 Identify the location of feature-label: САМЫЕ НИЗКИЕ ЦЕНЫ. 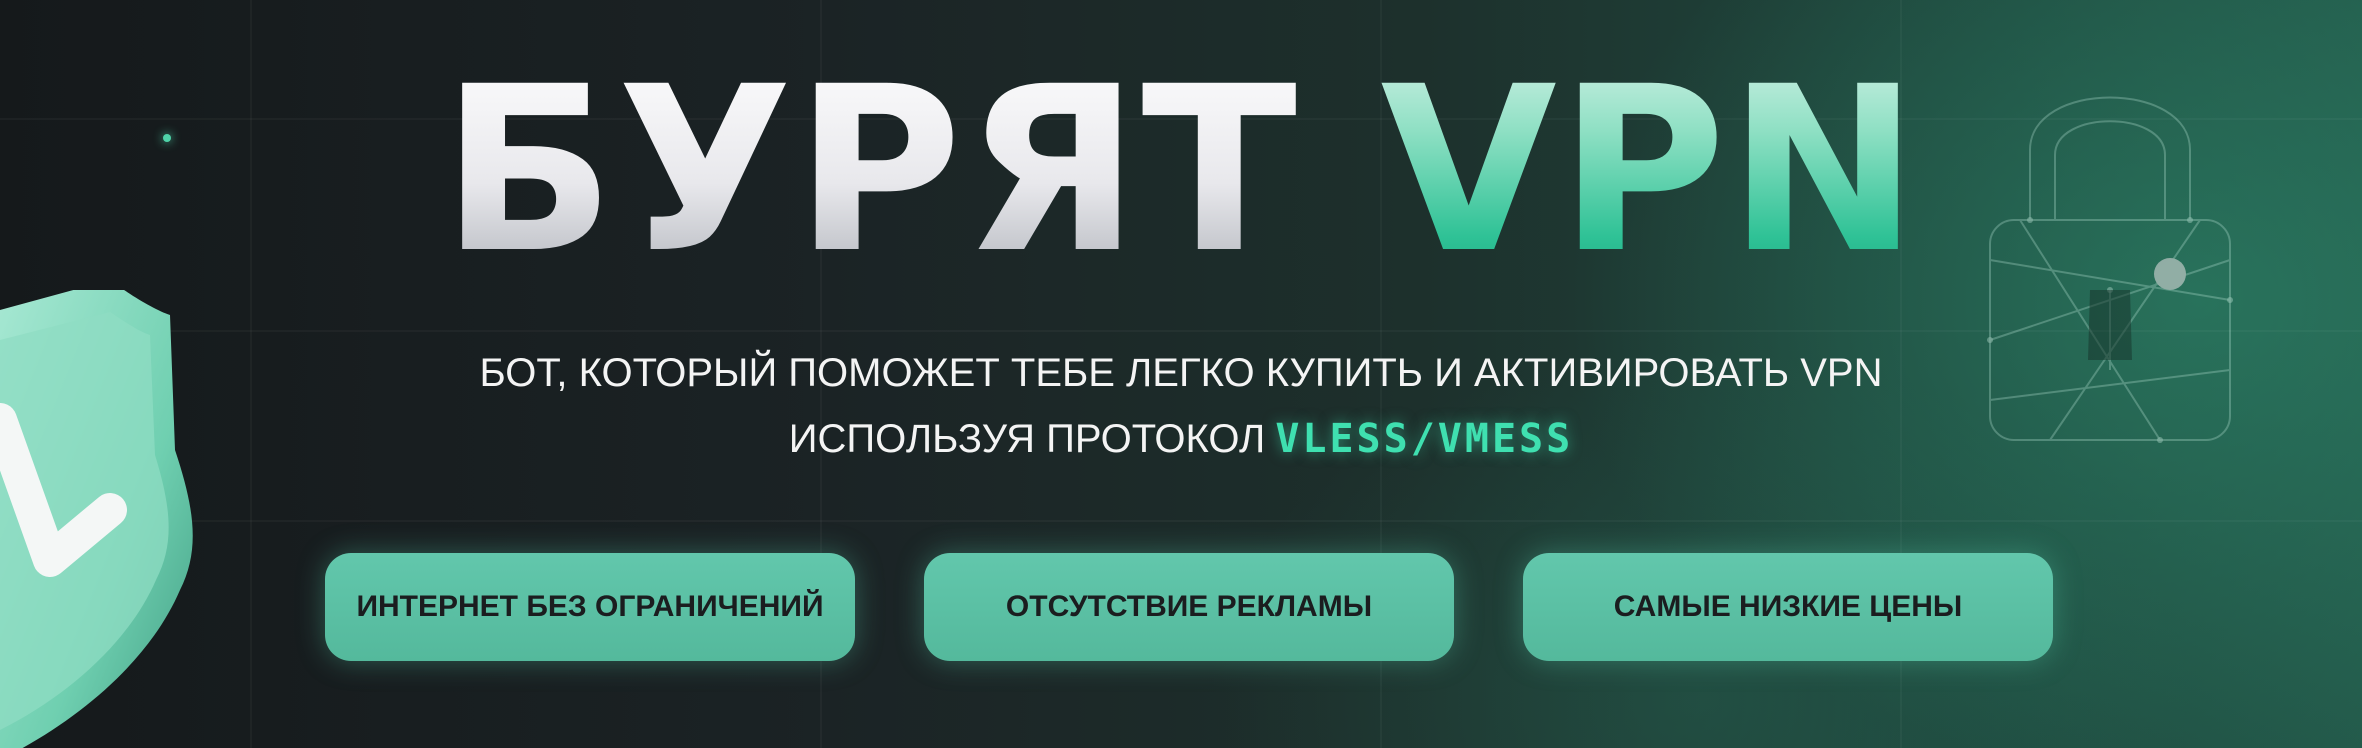
(1788, 606).